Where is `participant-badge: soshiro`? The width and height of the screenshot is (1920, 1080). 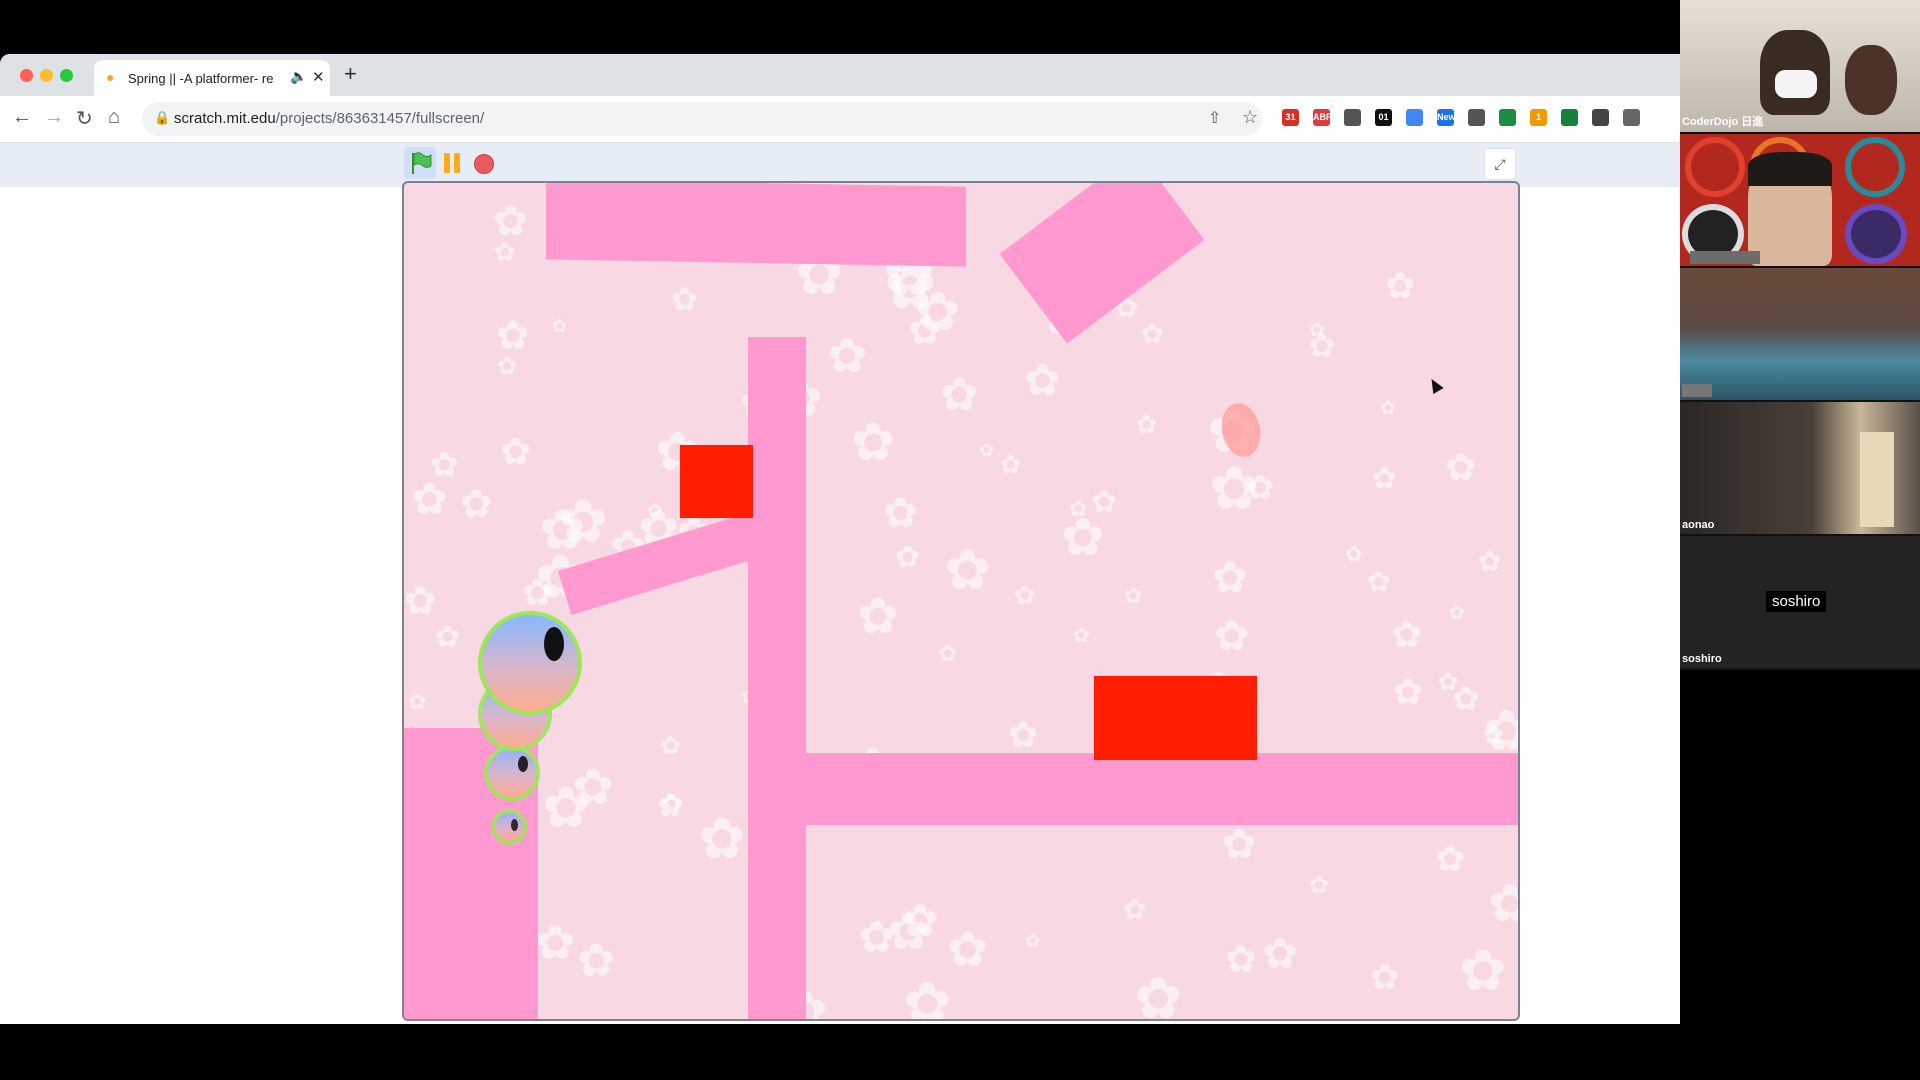
participant-badge: soshiro is located at coordinates (1796, 601).